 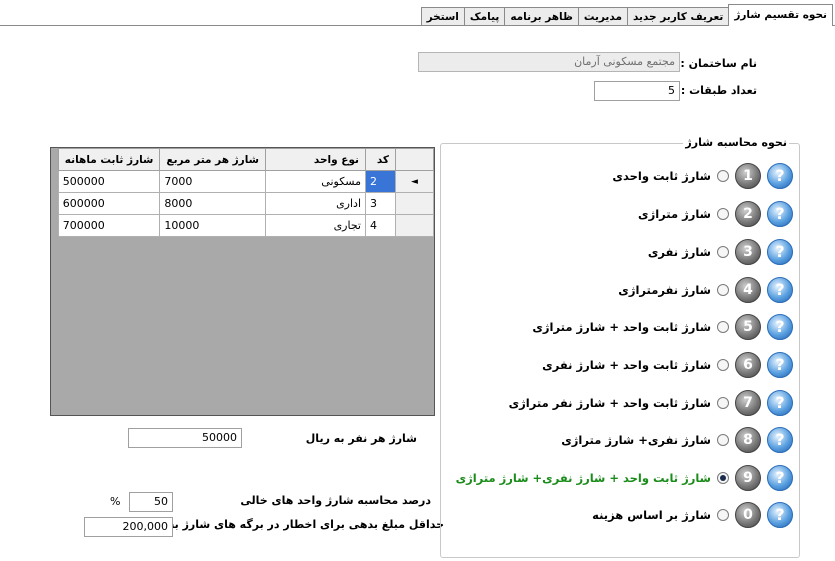 What do you see at coordinates (361, 438) in the screenshot?
I see `per-person-charge-label: شارژ هر نفر به ریال` at bounding box center [361, 438].